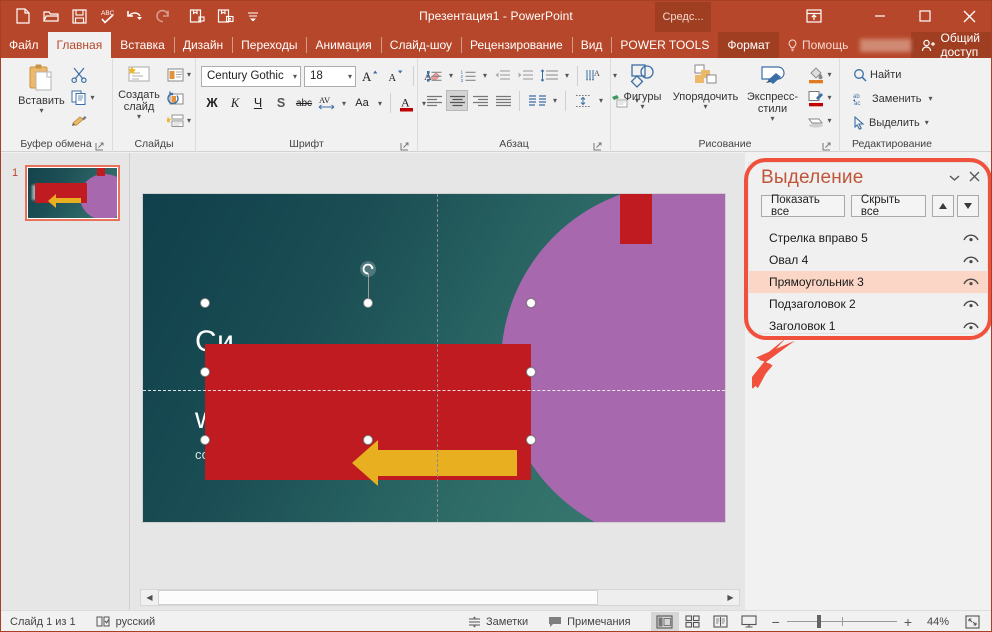 This screenshot has height=632, width=992. Describe the element at coordinates (841, 621) in the screenshot. I see `zoom-slider` at that location.